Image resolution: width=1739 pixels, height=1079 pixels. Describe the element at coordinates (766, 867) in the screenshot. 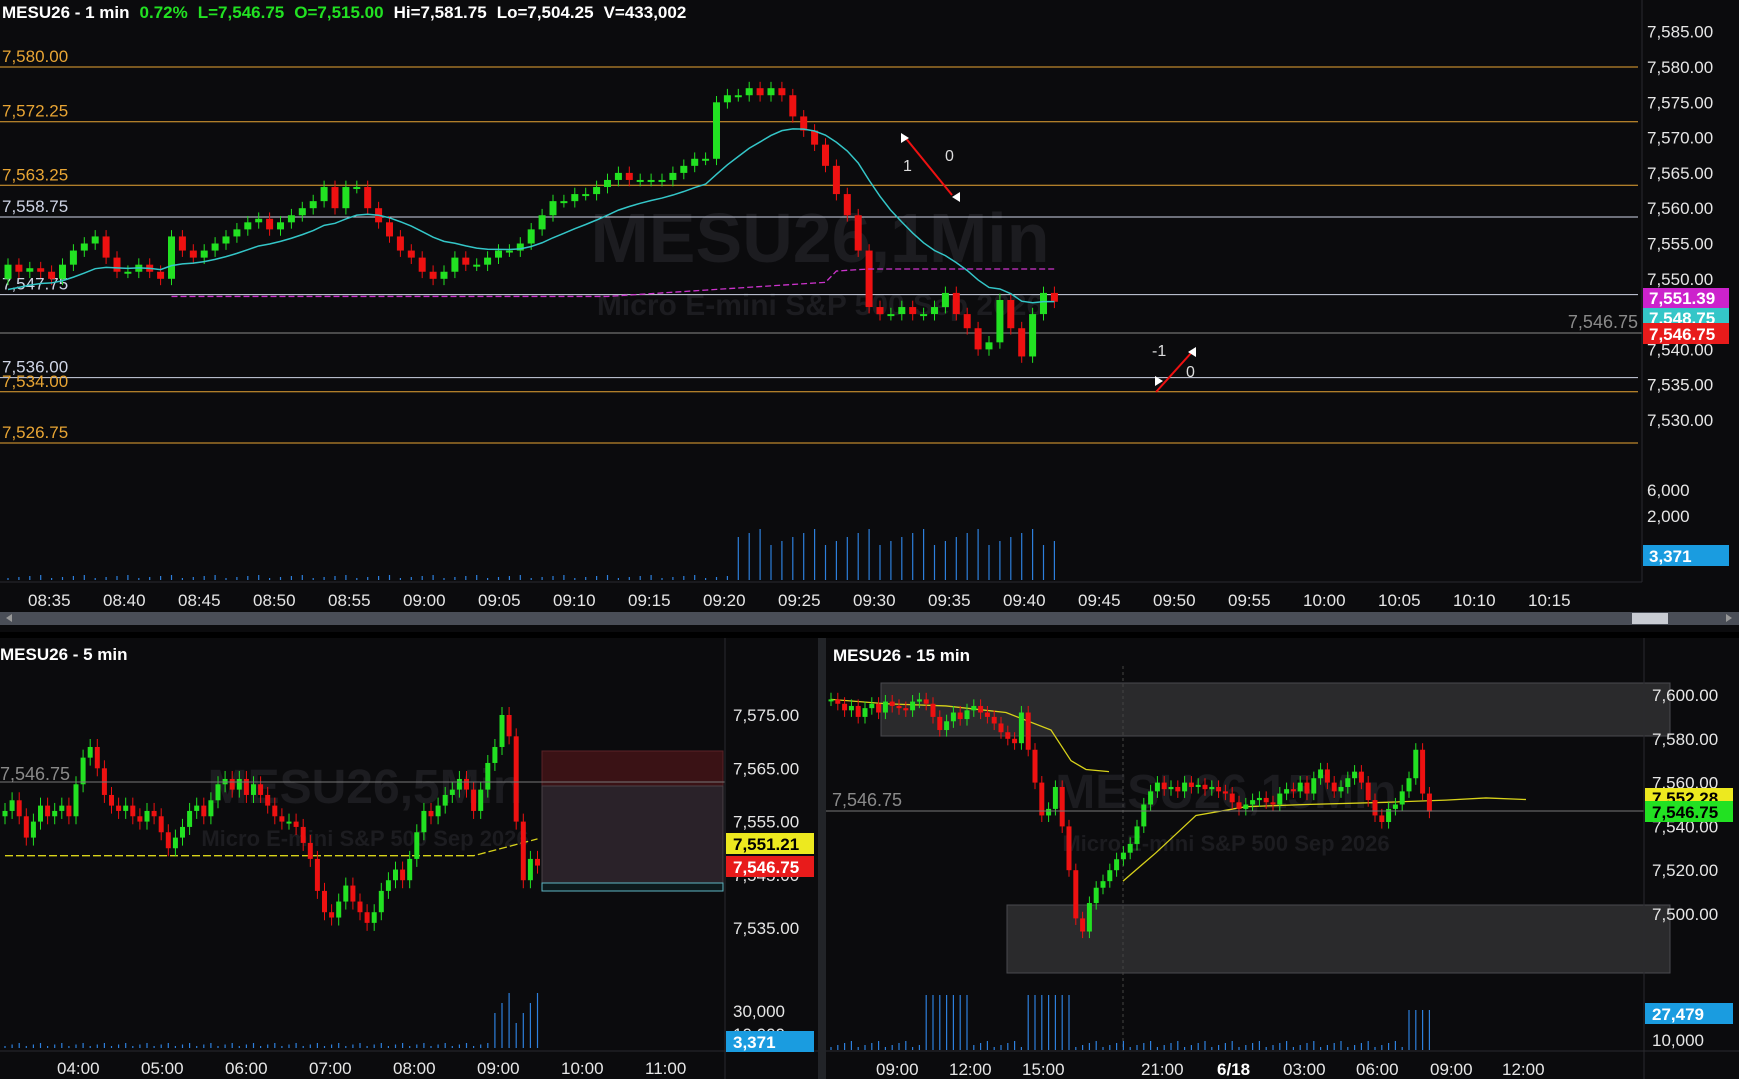

I see `last-price-tag-text: 7,546.75` at that location.